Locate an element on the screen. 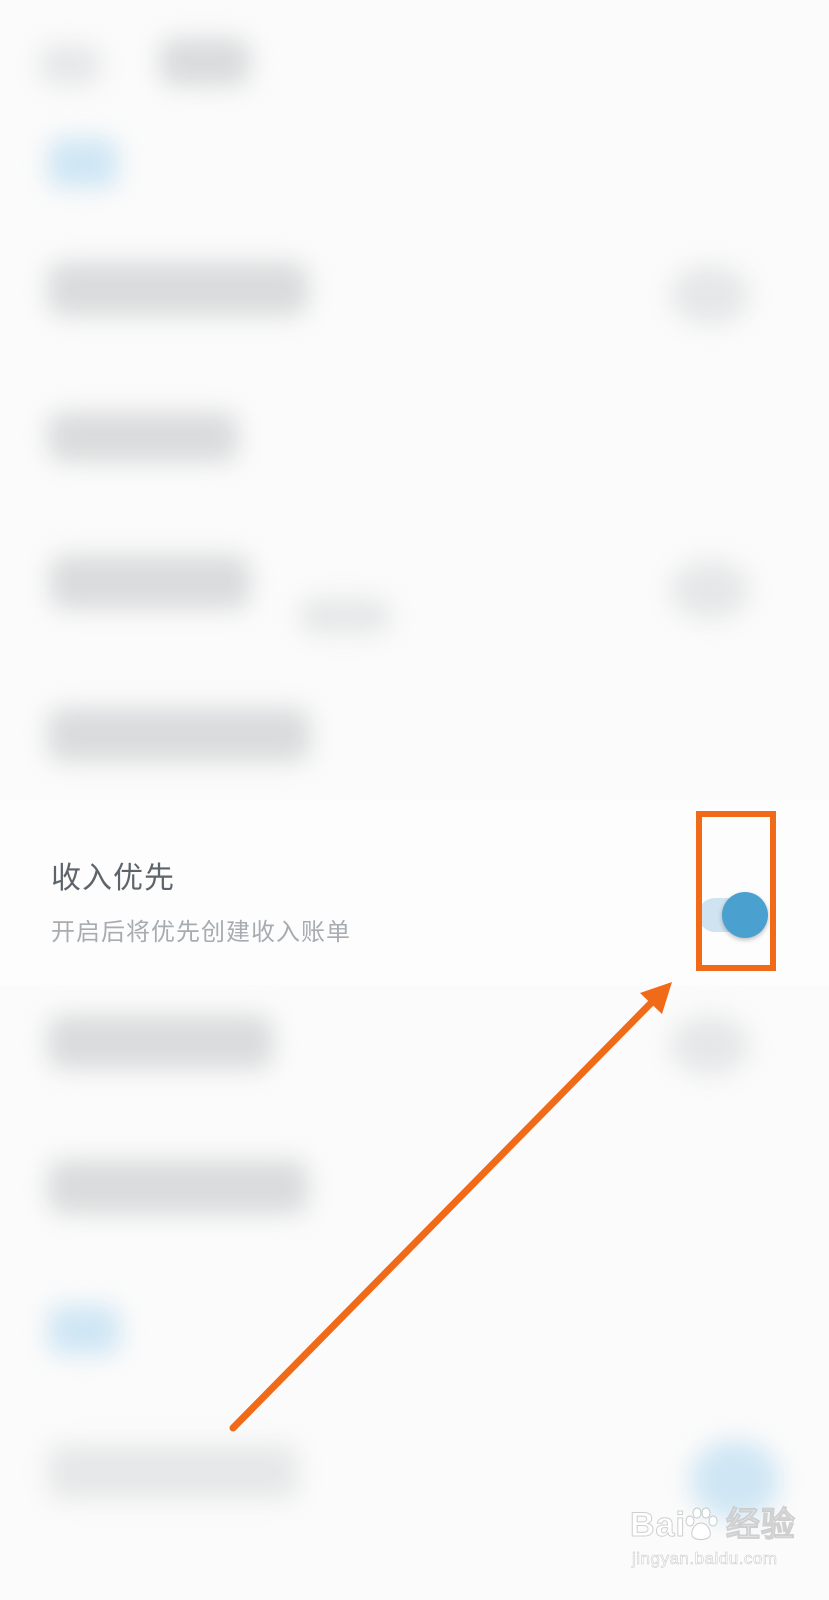 This screenshot has width=829, height=1600. watermark-url: jingyan.baidu.com is located at coordinates (705, 1559).